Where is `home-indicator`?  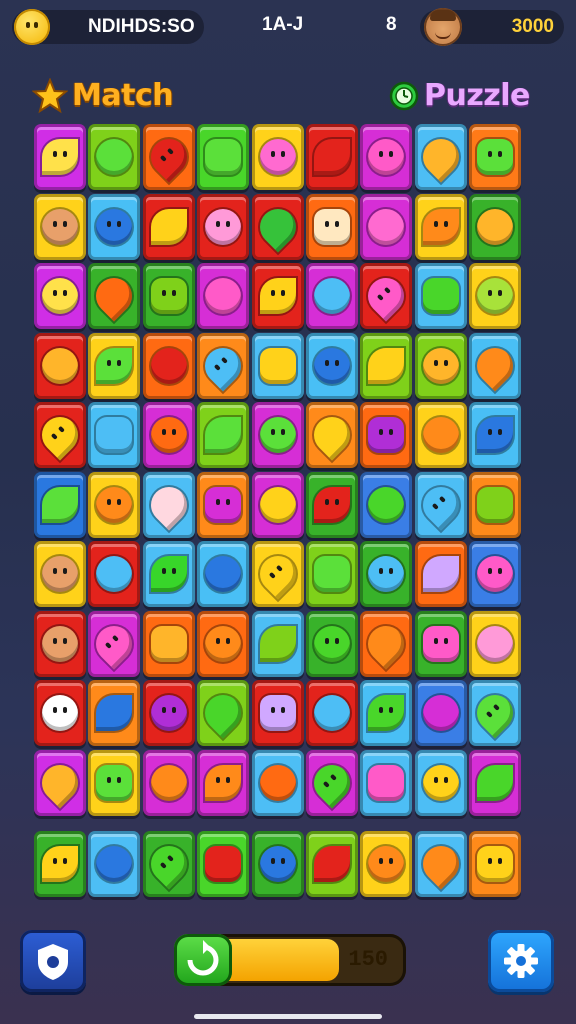 home-indicator is located at coordinates (288, 1016).